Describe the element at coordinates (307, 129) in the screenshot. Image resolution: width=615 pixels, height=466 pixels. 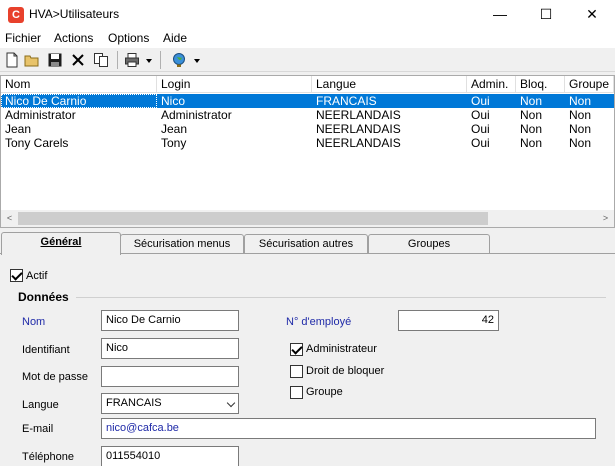
I see `table-row: Jean Jean NEERLANDAIS Oui Non Non` at that location.